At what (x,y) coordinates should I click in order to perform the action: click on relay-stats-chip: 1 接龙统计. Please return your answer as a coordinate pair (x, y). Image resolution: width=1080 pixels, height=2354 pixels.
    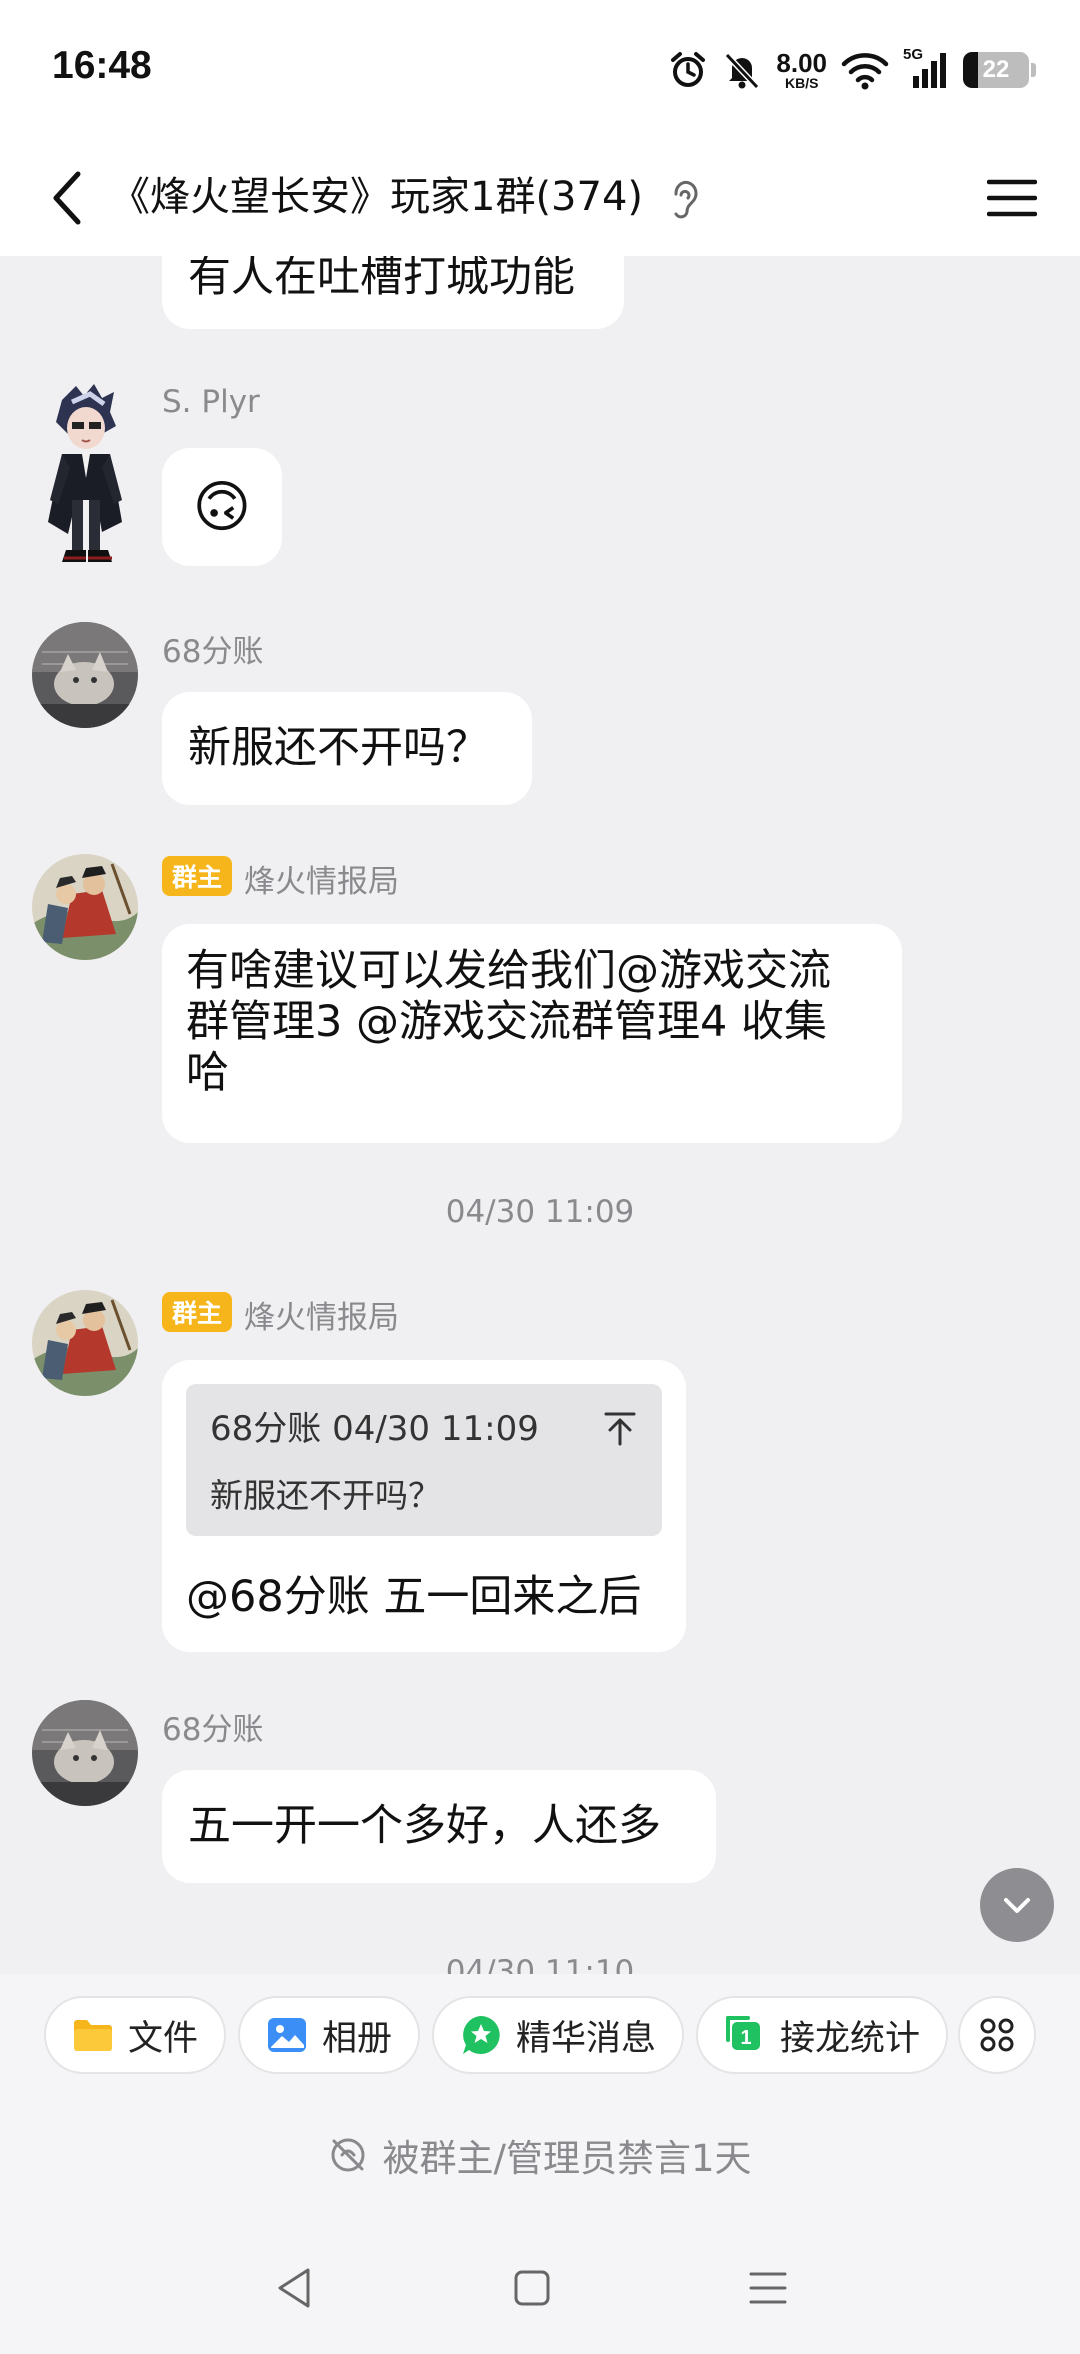
    Looking at the image, I should click on (822, 2035).